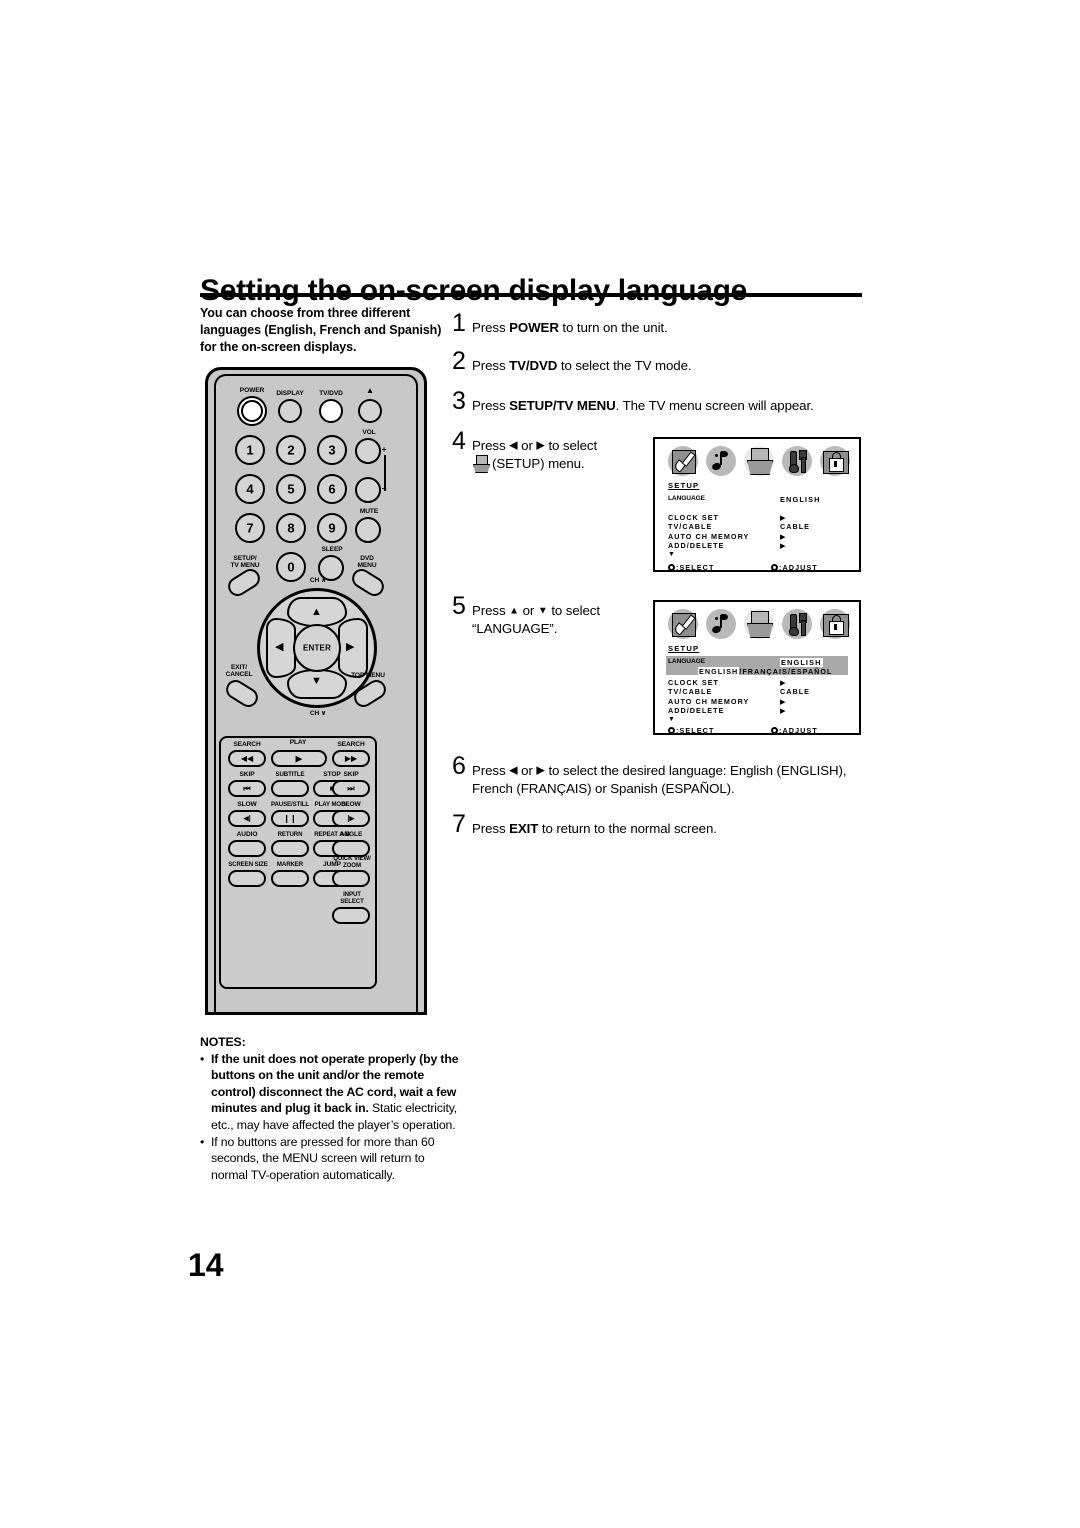 This screenshot has height=1528, width=1080. What do you see at coordinates (250, 450) in the screenshot?
I see `number-button-1: 1` at bounding box center [250, 450].